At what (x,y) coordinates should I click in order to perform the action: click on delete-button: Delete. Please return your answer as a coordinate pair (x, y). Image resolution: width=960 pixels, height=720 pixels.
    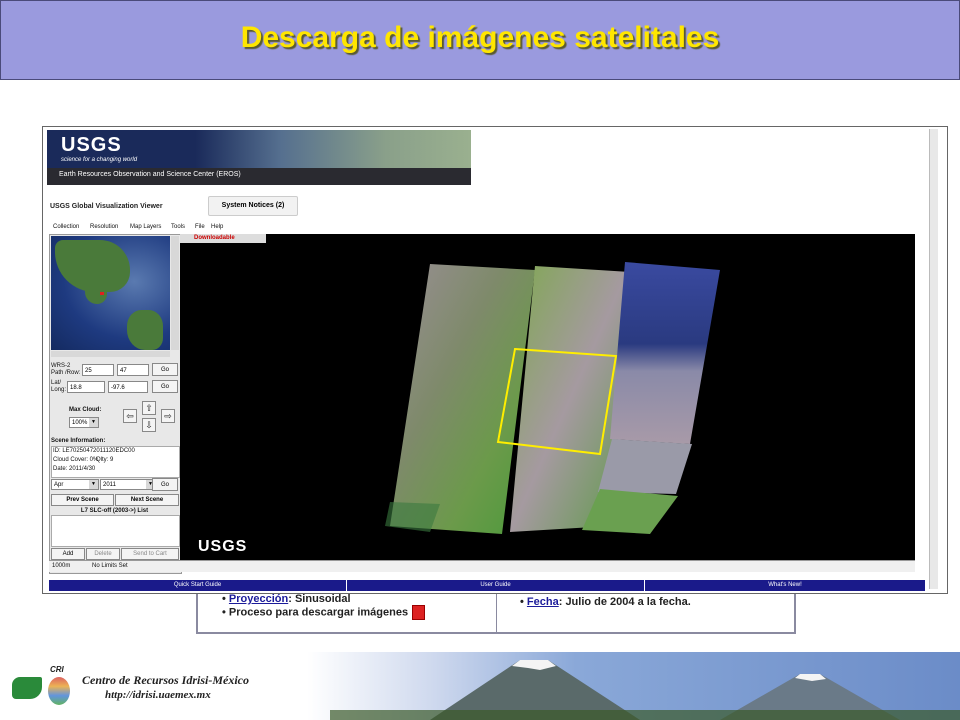
    Looking at the image, I should click on (103, 554).